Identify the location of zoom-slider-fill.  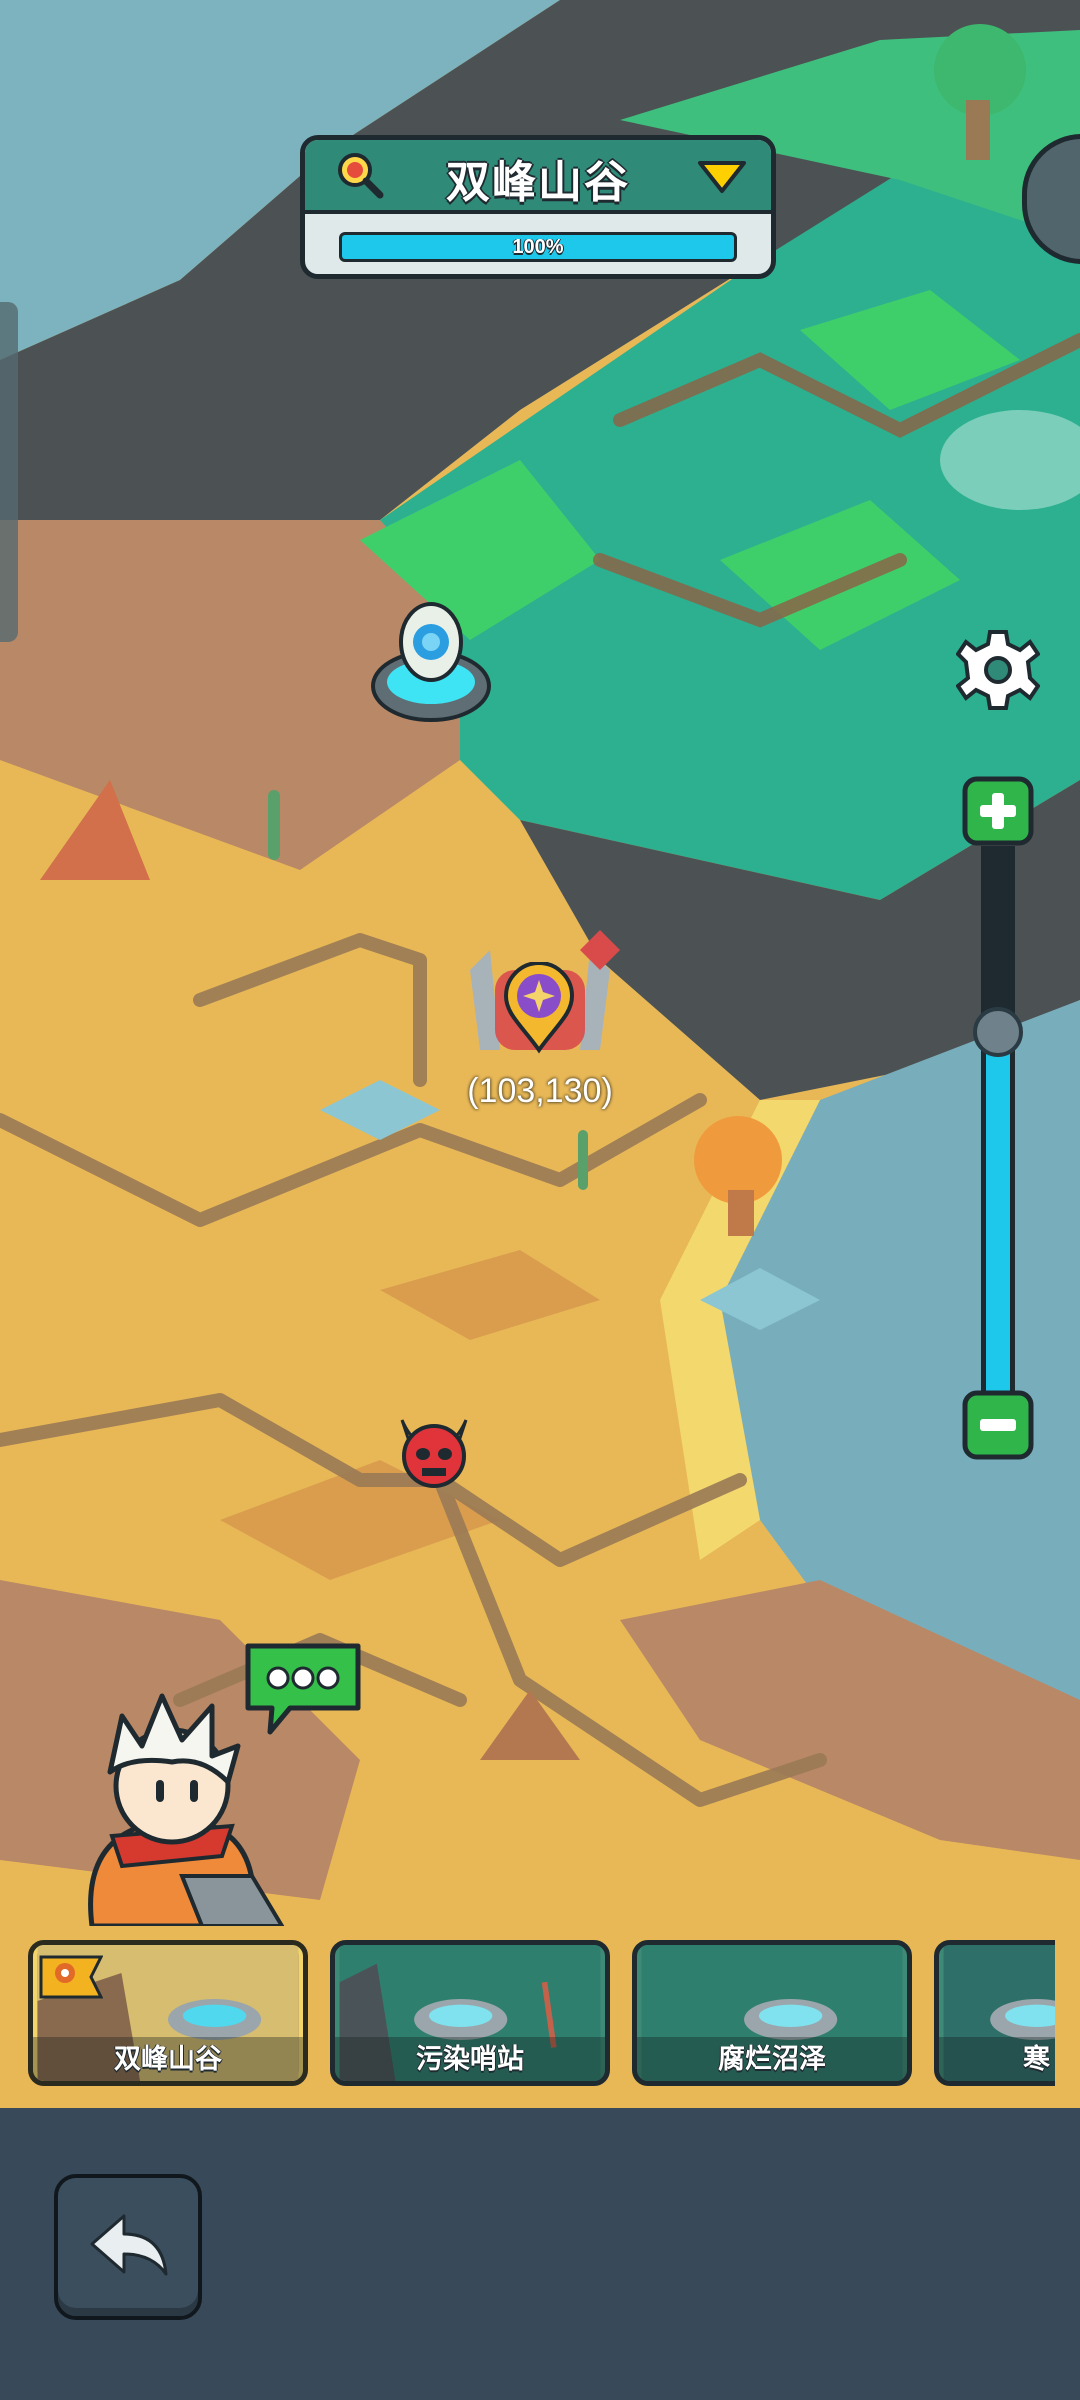
(998, 1212).